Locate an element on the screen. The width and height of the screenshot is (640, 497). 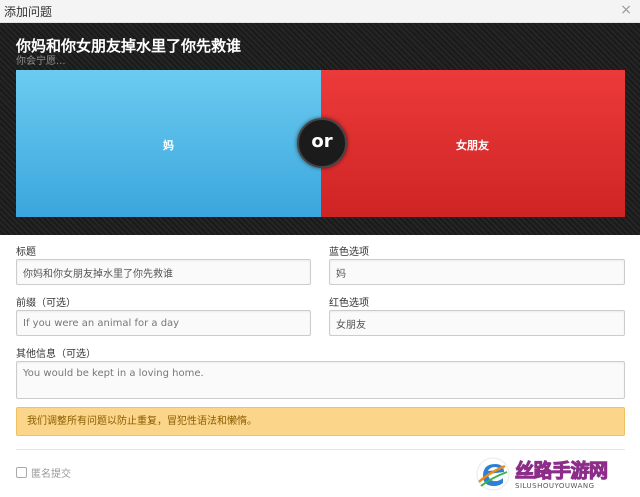
logo-e-icon is located at coordinates (493, 474).